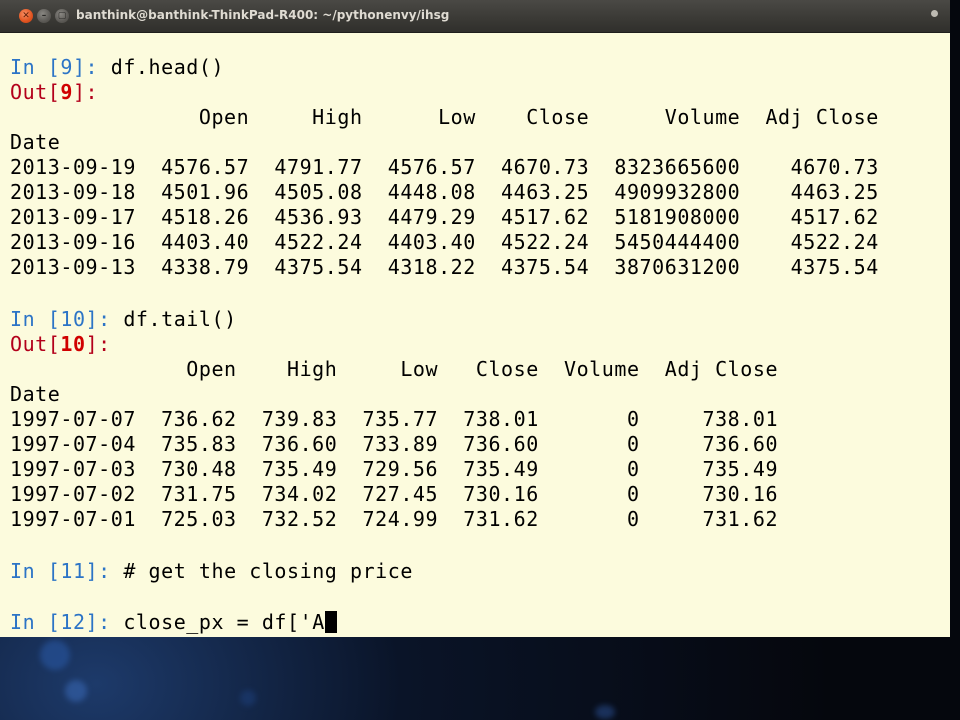  I want to click on close-button: ✕, so click(26, 16).